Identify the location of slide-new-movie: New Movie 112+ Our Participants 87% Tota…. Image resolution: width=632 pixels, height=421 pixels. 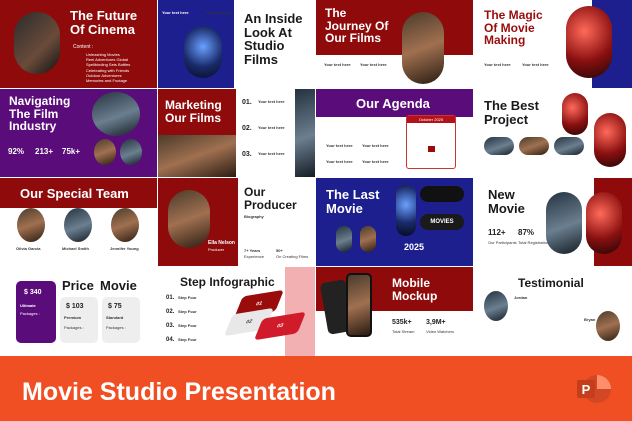
(553, 222).